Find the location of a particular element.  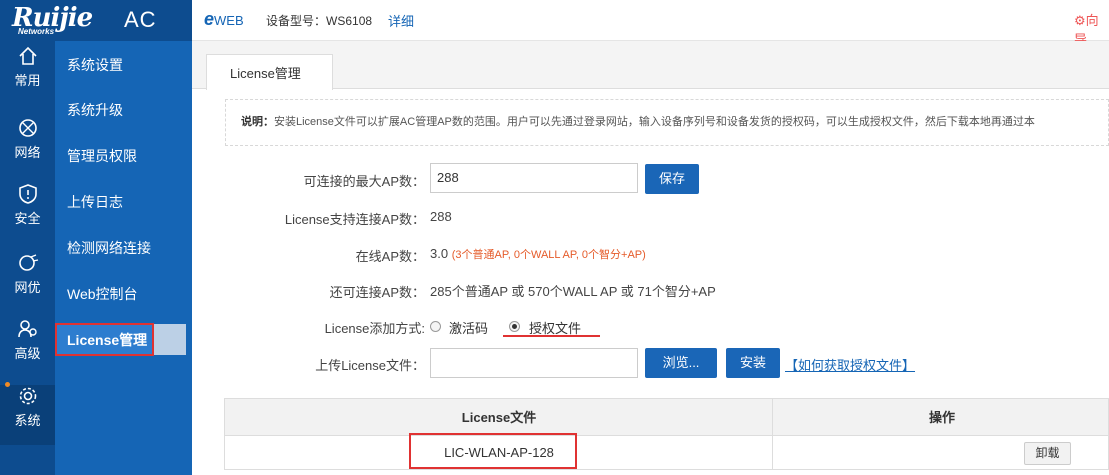

max-ap-input: 288 is located at coordinates (534, 178).